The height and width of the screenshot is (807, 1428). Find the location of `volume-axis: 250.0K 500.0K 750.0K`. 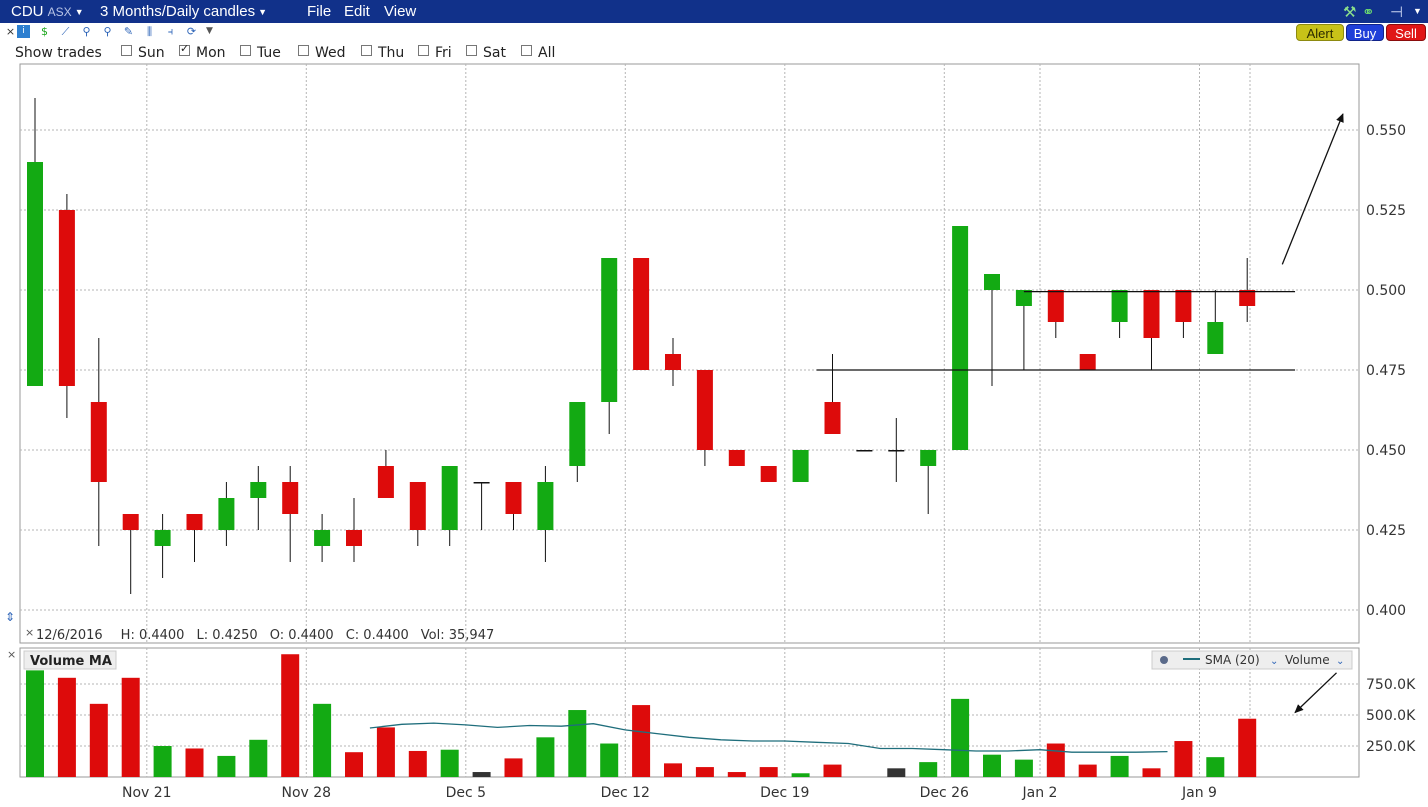

volume-axis: 250.0K 500.0K 750.0K is located at coordinates (1391, 716).